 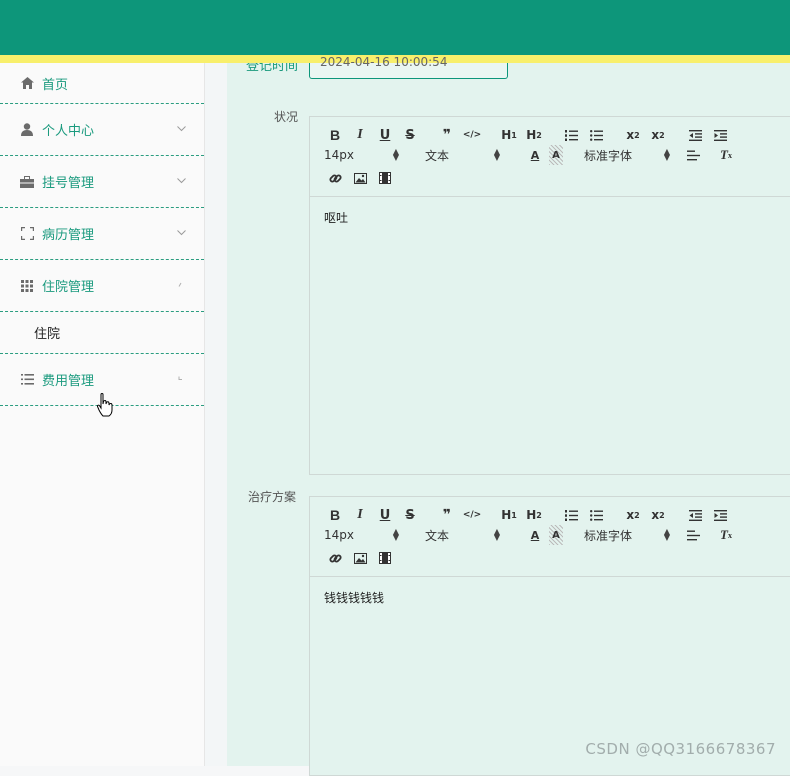 I want to click on sidebar-item-label: 首页, so click(x=55, y=85).